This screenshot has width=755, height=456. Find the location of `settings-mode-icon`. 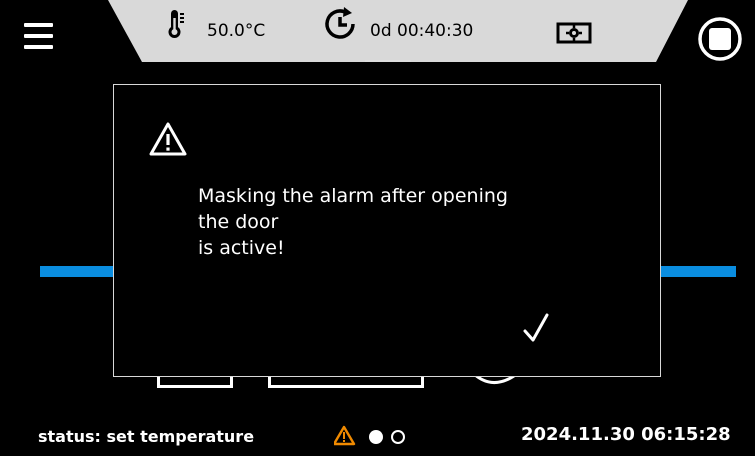

settings-mode-icon is located at coordinates (574, 33).